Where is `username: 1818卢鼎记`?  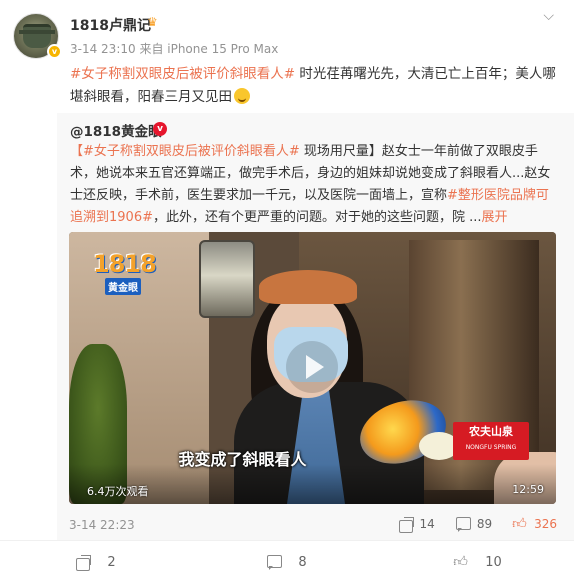
username: 1818卢鼎记 is located at coordinates (110, 25).